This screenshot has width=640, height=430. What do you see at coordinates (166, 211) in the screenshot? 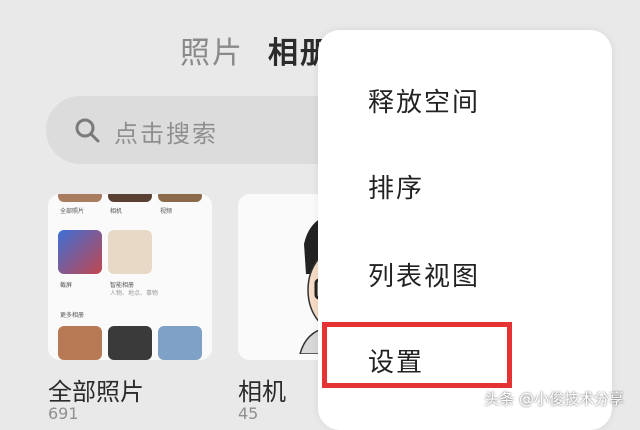
I see `preview-label-video: 视频` at bounding box center [166, 211].